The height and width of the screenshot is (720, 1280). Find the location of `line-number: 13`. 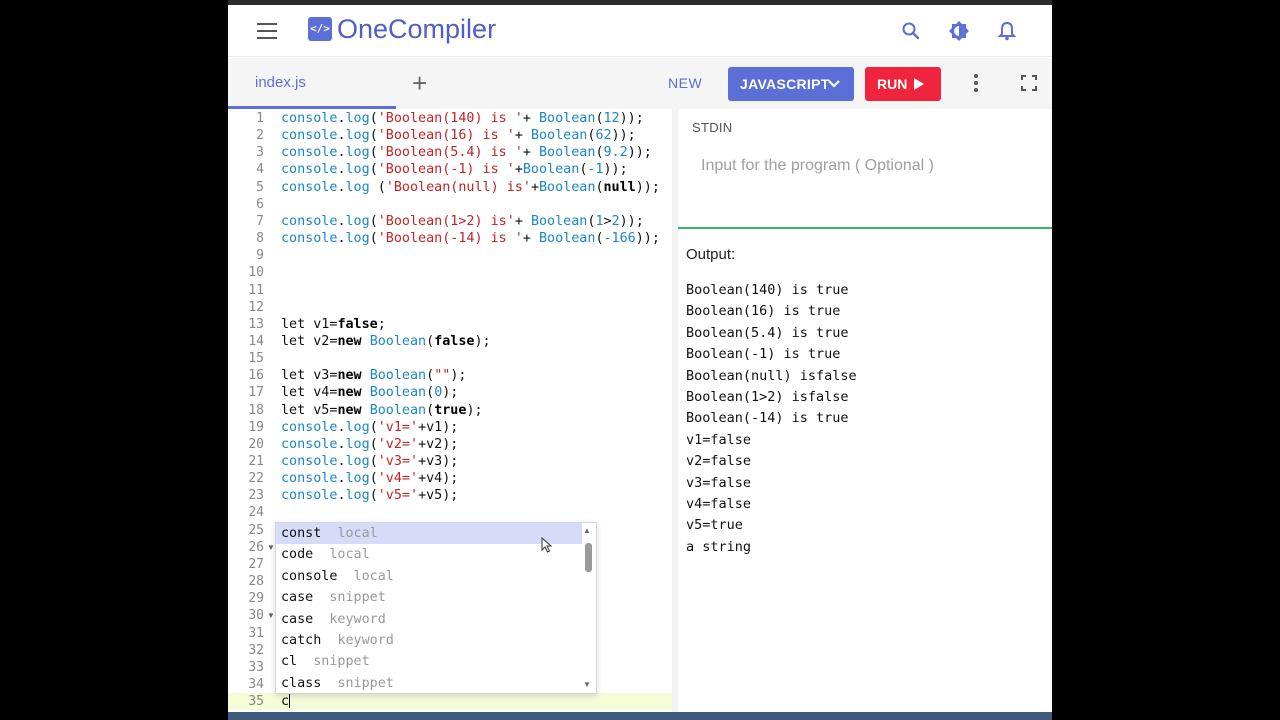

line-number: 13 is located at coordinates (256, 324).